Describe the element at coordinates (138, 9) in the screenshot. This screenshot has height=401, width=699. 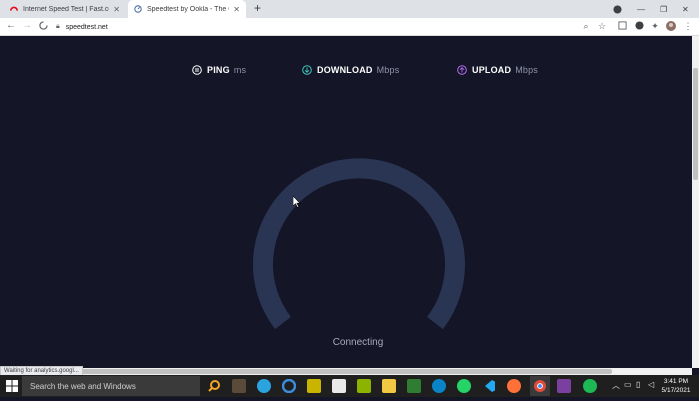
I see `speedtest-favicon-icon` at that location.